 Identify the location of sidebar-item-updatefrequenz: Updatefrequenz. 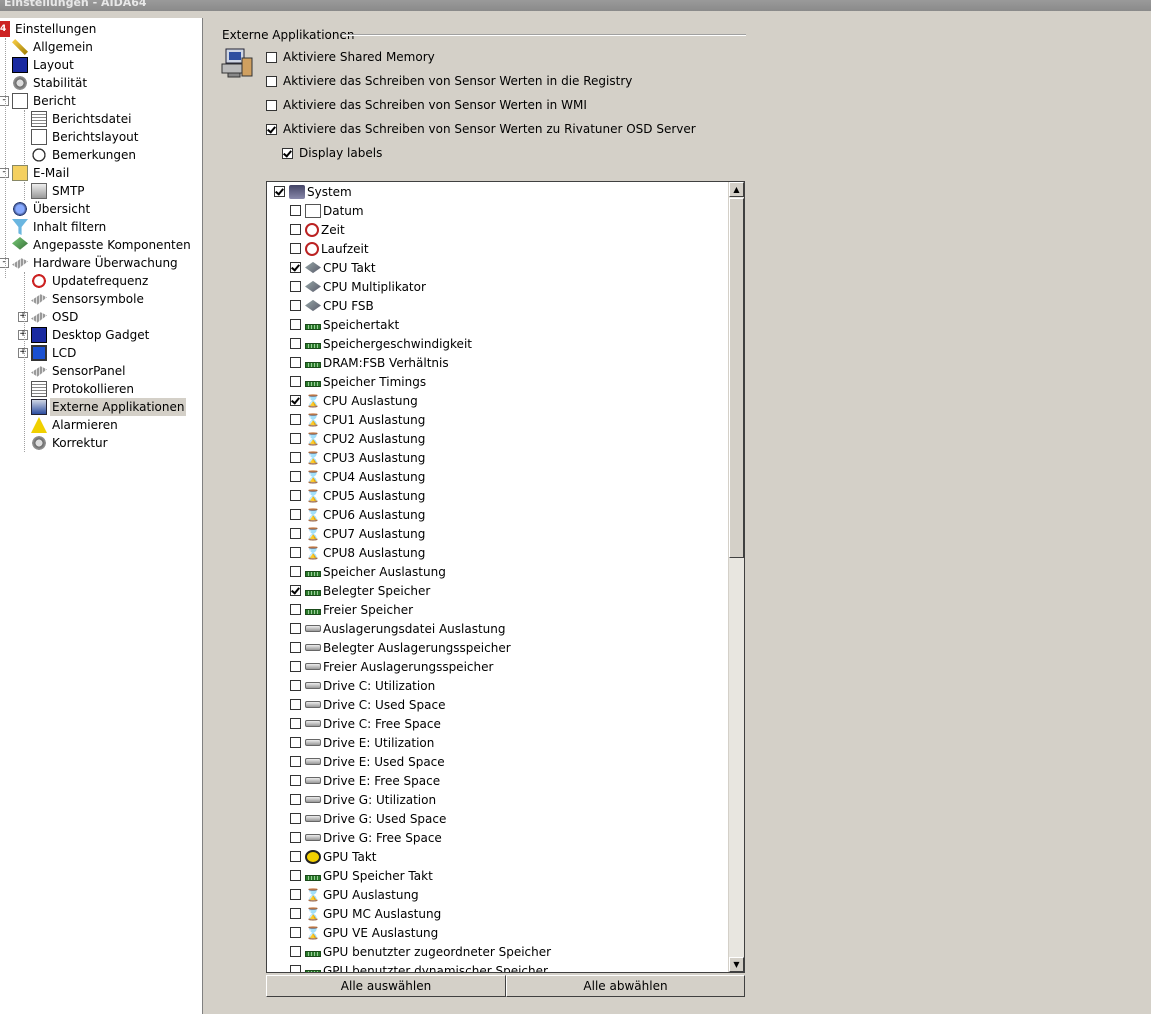
(90, 281).